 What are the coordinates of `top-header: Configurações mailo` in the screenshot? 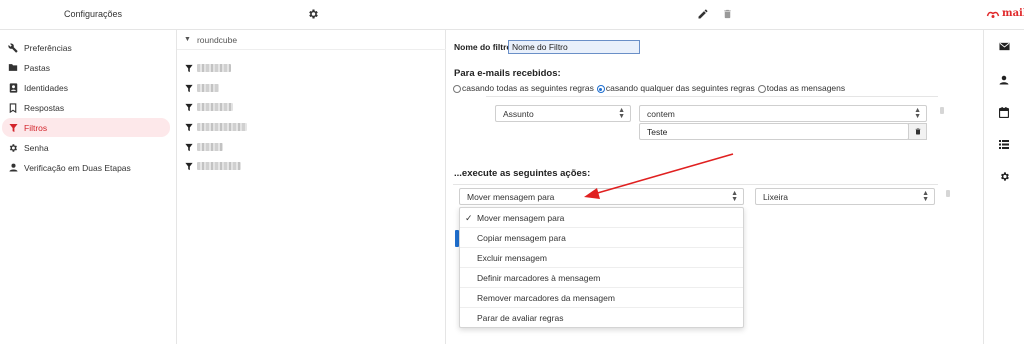 It's located at (512, 15).